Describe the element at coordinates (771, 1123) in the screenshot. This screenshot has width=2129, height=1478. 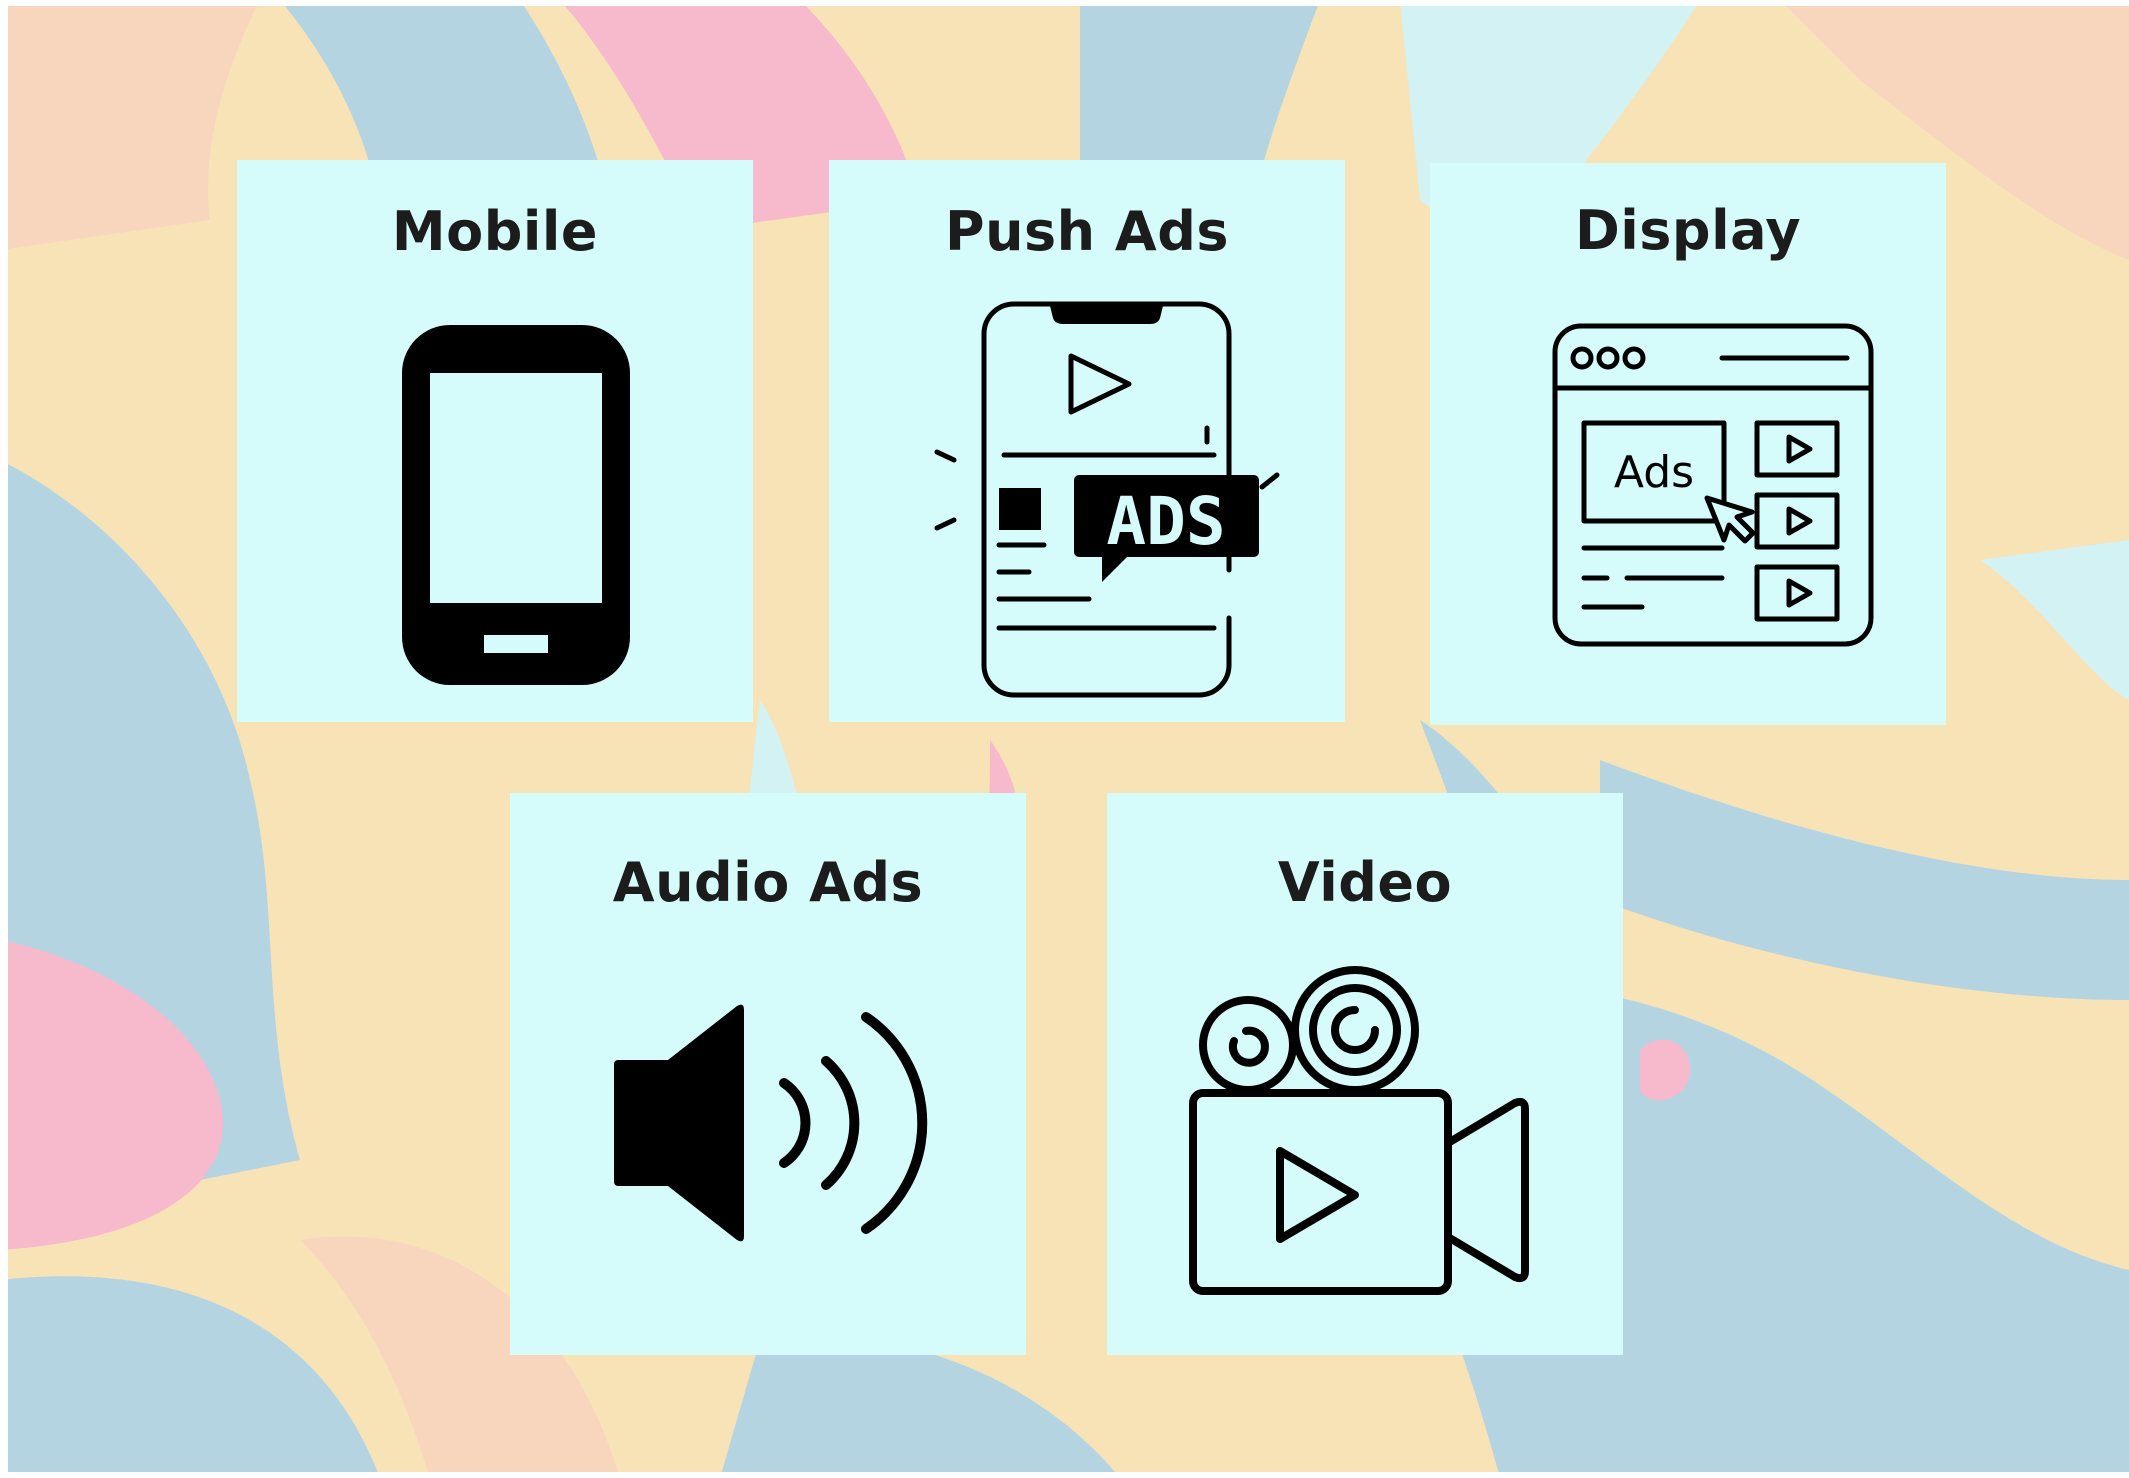
I see `speaker-volume-icon` at that location.